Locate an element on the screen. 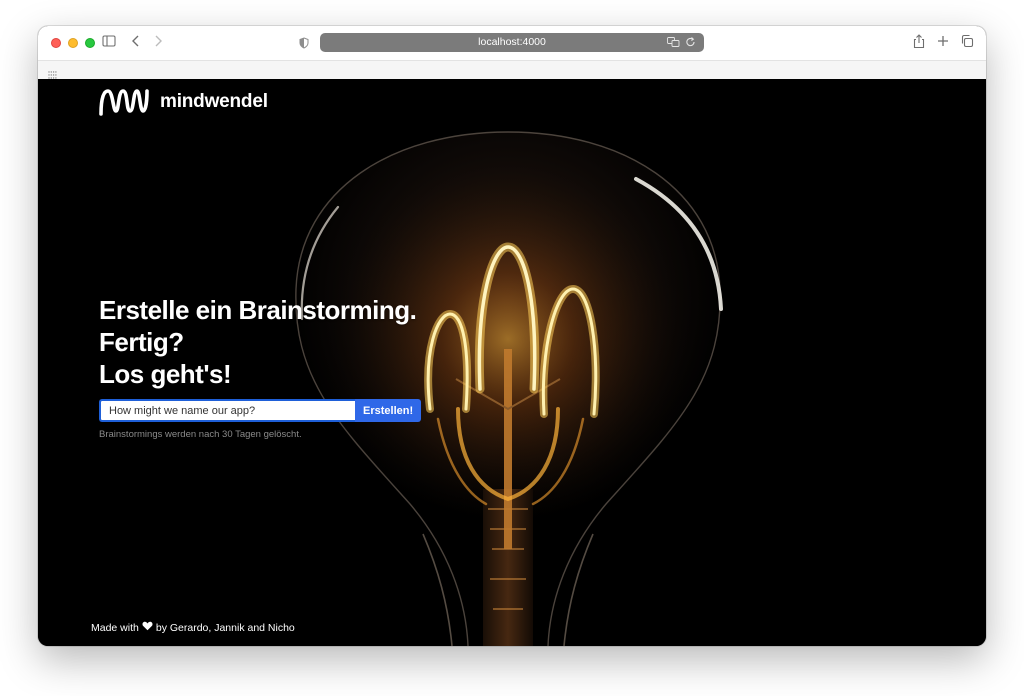 This screenshot has width=1024, height=696. create-button: Erstellen! is located at coordinates (388, 410).